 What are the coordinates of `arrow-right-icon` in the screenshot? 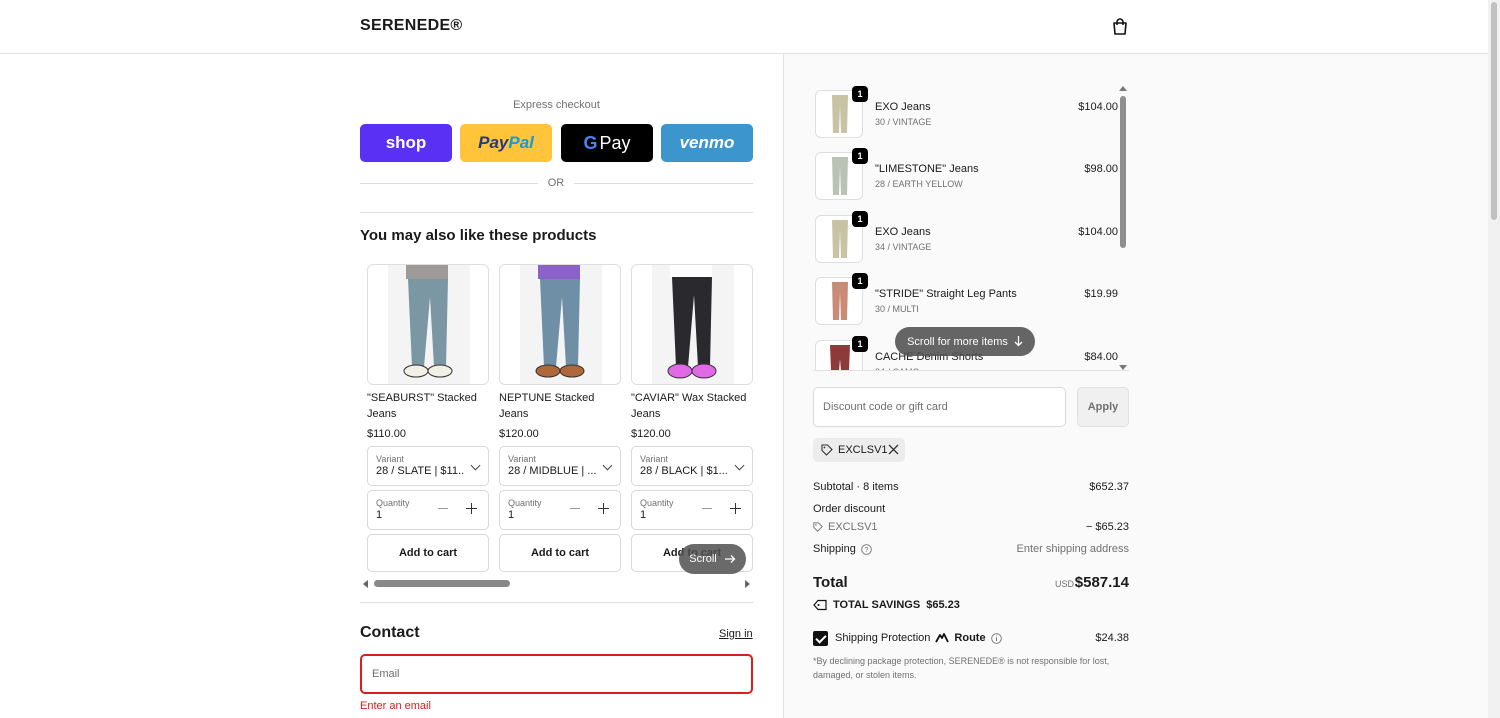 It's located at (730, 559).